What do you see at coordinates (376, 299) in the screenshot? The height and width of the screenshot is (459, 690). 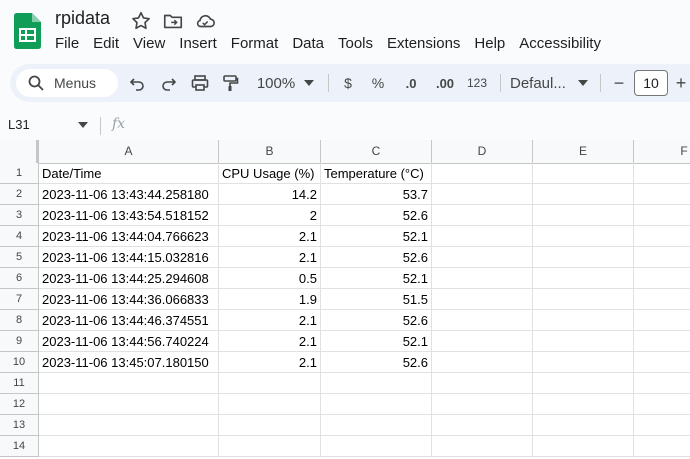 I see `cell: 51.5` at bounding box center [376, 299].